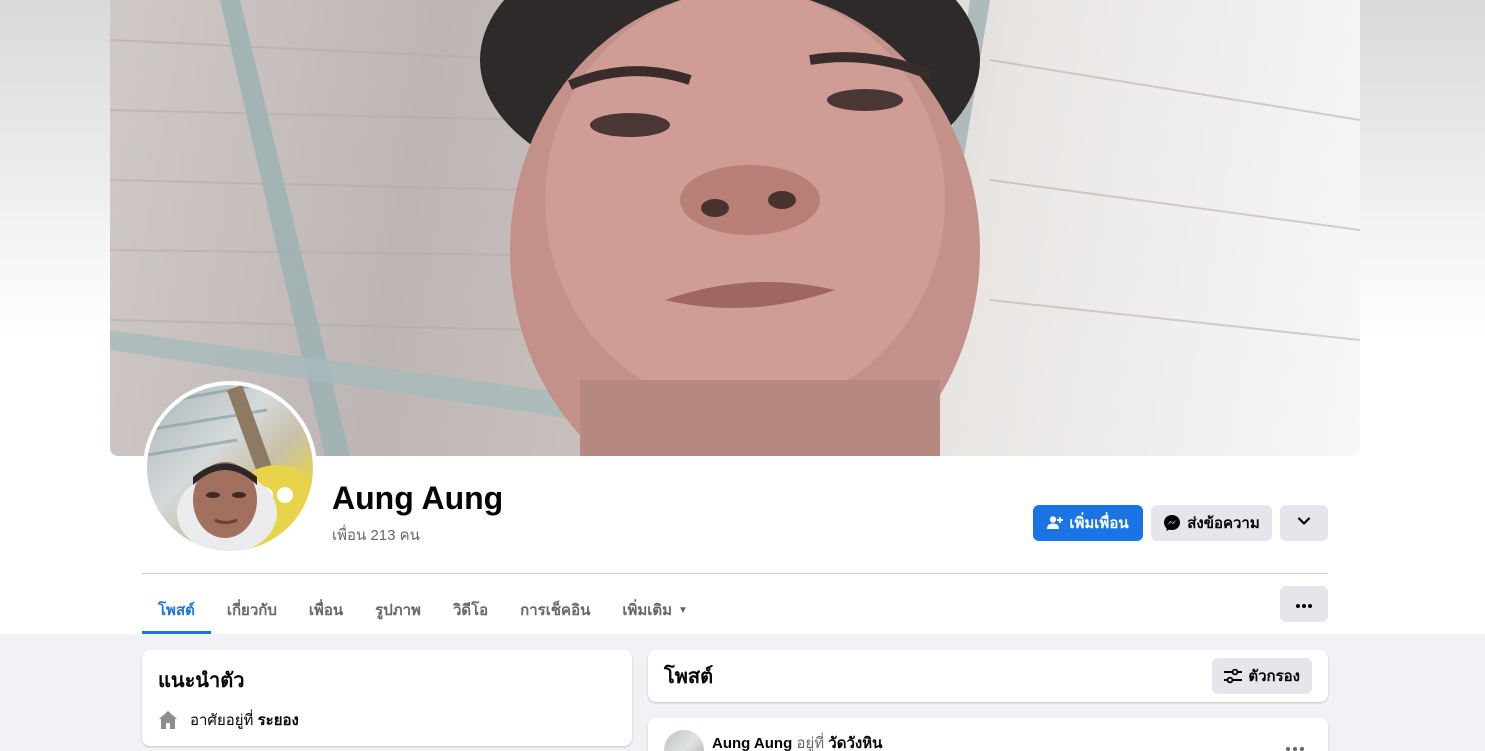 The height and width of the screenshot is (751, 1485). What do you see at coordinates (222, 720) in the screenshot?
I see `lives-in-prefix: อาศัยอยู่ที่` at bounding box center [222, 720].